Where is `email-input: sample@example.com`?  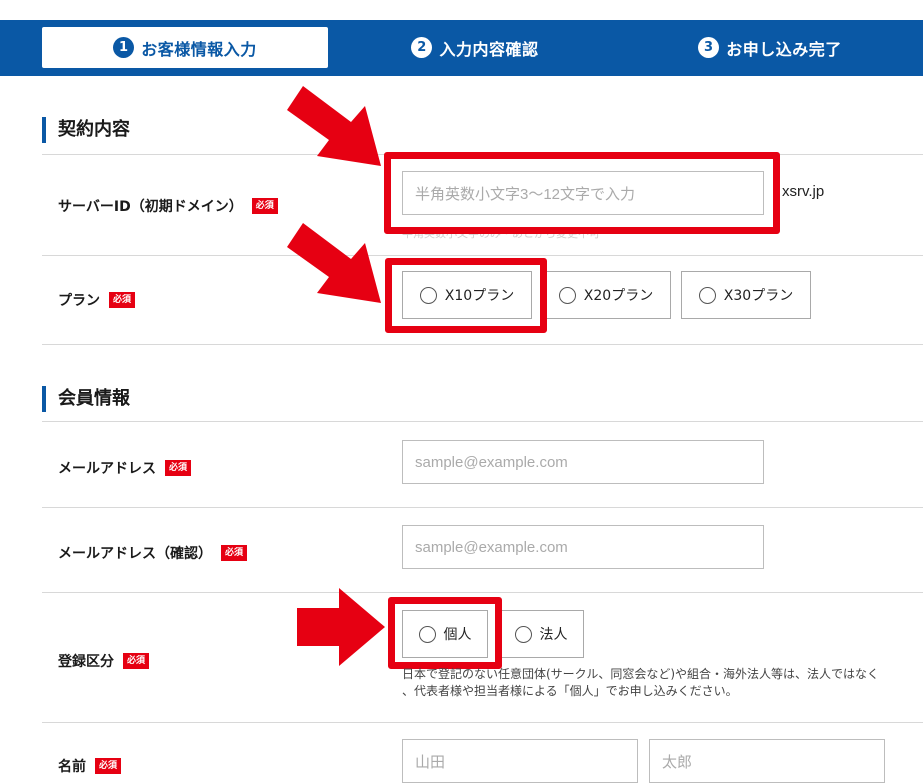
email-input: sample@example.com is located at coordinates (583, 462).